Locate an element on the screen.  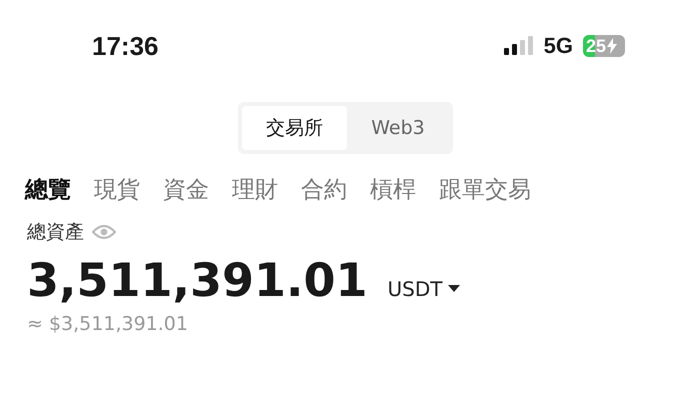
total-amount: 3,511,391.01 is located at coordinates (197, 280).